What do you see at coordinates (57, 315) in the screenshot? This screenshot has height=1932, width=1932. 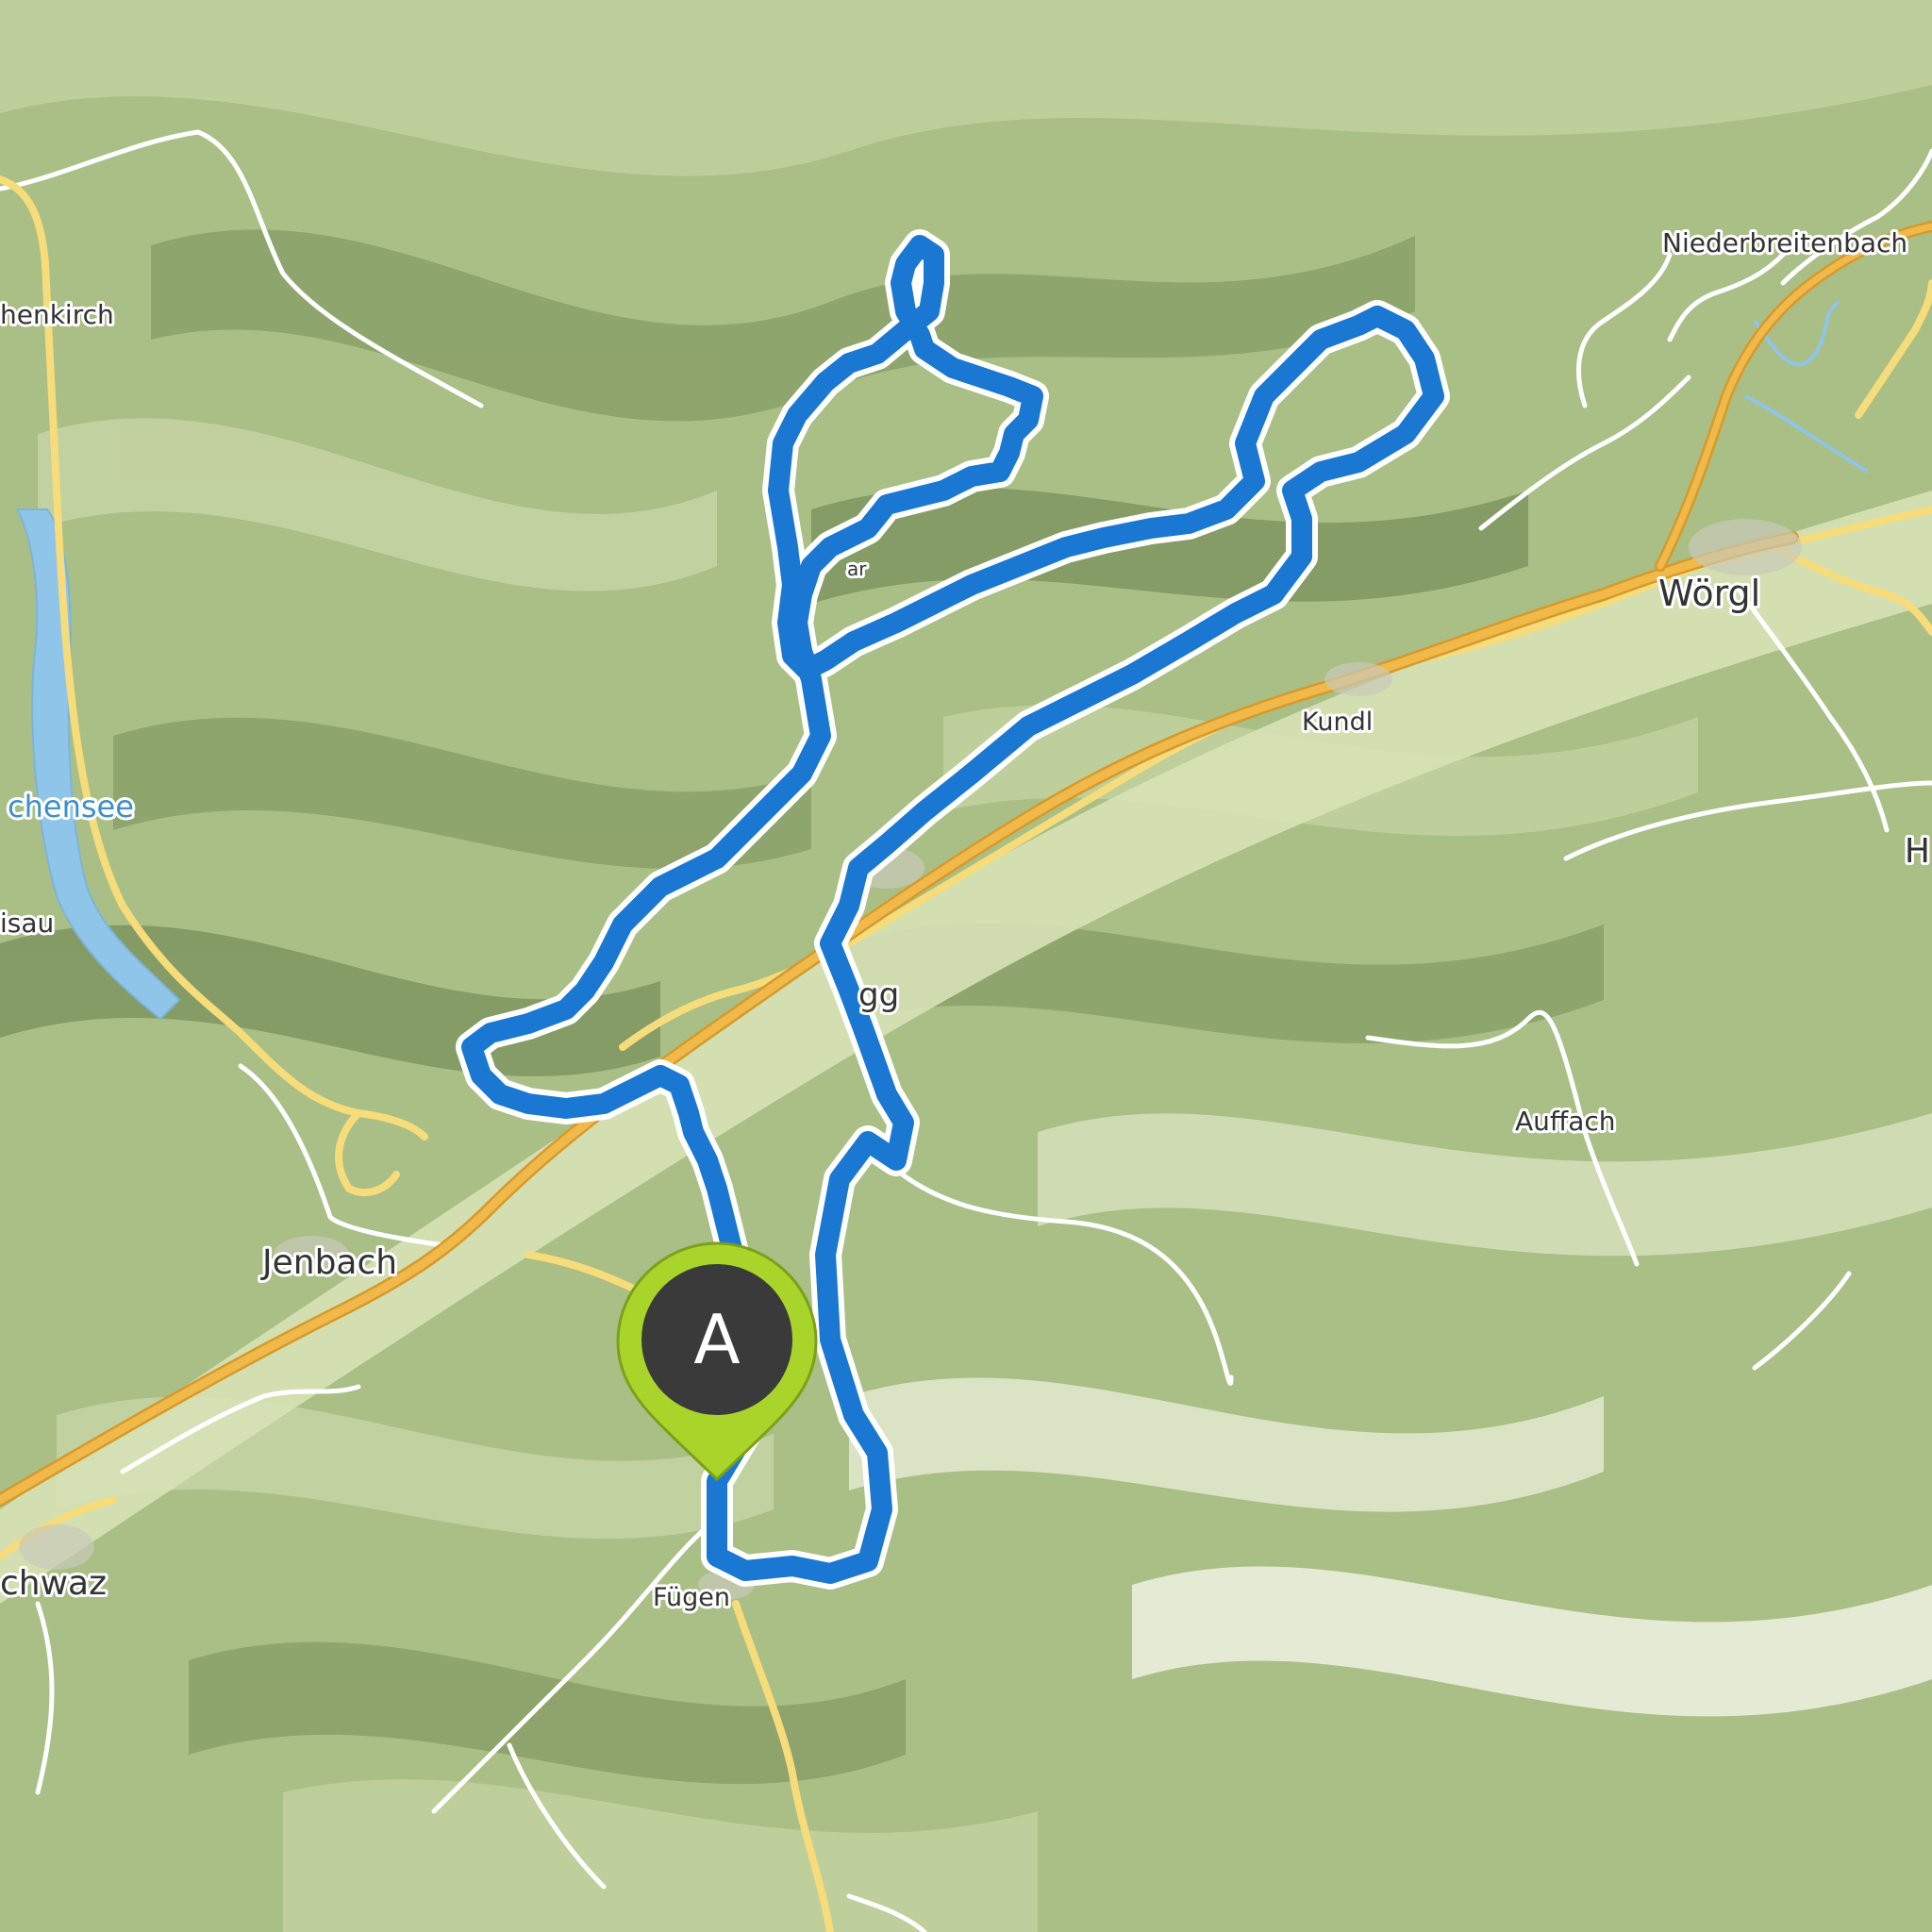 I see `place-label-achenkirch: henkirch` at bounding box center [57, 315].